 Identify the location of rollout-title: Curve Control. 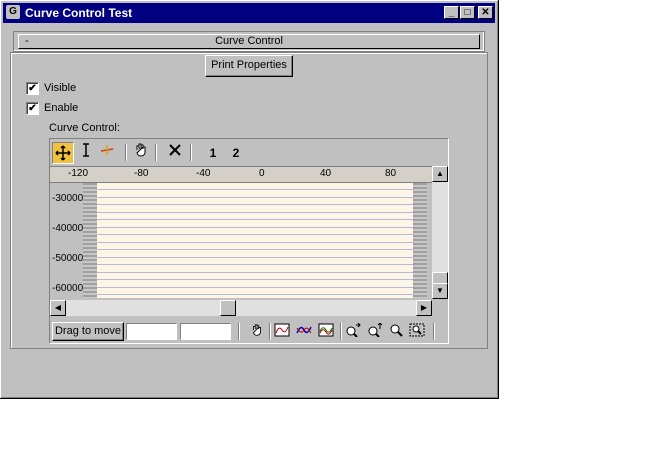
(249, 41).